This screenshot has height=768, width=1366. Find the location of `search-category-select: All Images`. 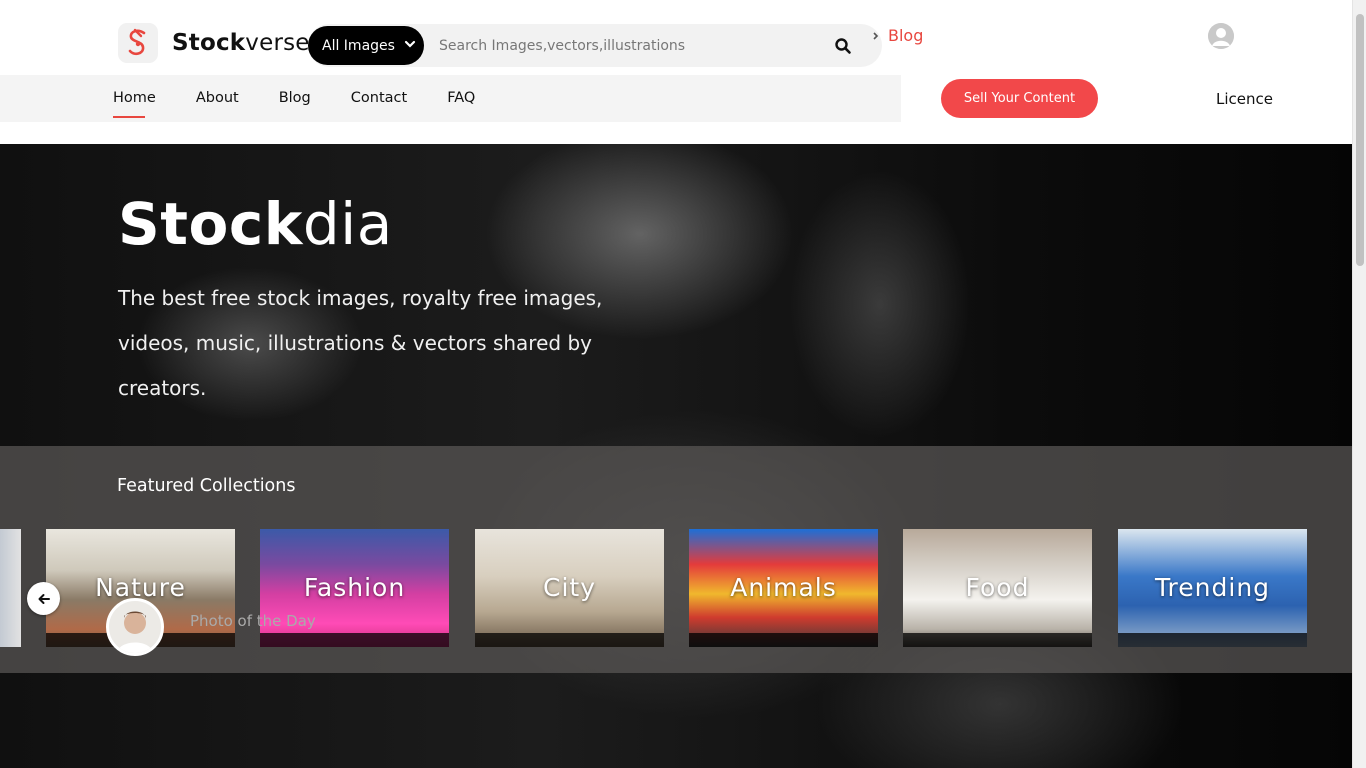

search-category-select: All Images is located at coordinates (366, 45).